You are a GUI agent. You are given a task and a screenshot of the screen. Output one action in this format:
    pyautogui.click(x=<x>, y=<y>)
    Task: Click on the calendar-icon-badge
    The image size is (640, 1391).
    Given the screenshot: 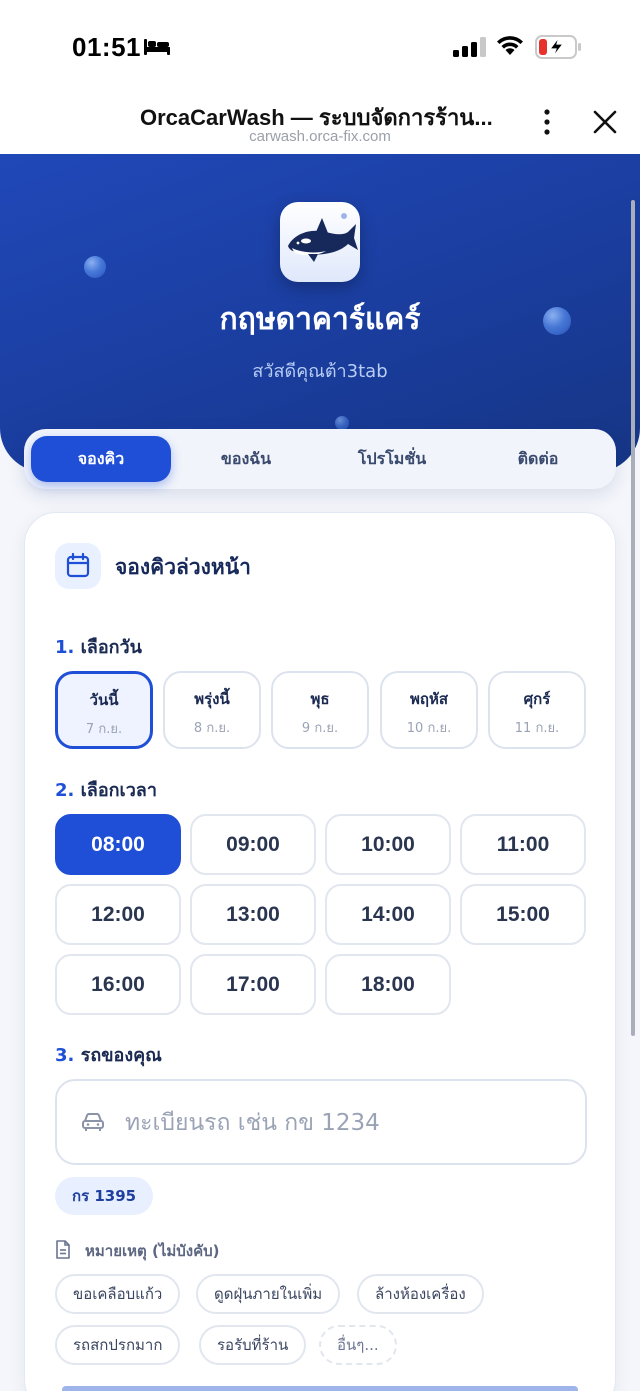 What is the action you would take?
    pyautogui.click(x=78, y=566)
    